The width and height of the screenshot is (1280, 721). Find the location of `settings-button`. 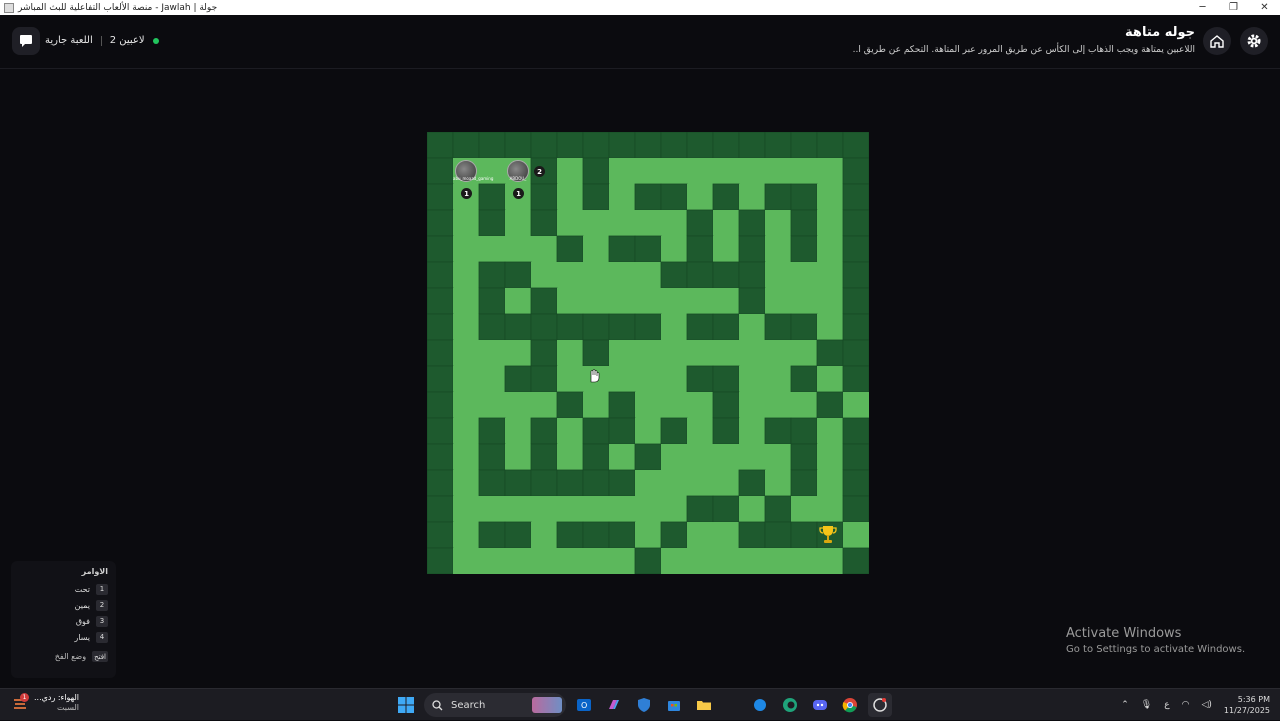

settings-button is located at coordinates (1254, 41).